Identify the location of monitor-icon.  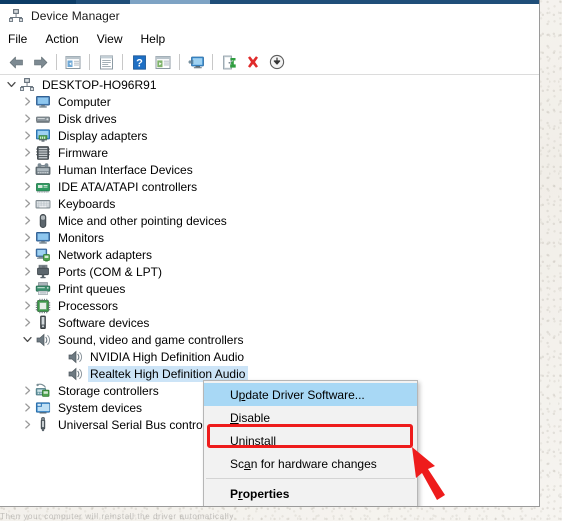
(43, 238).